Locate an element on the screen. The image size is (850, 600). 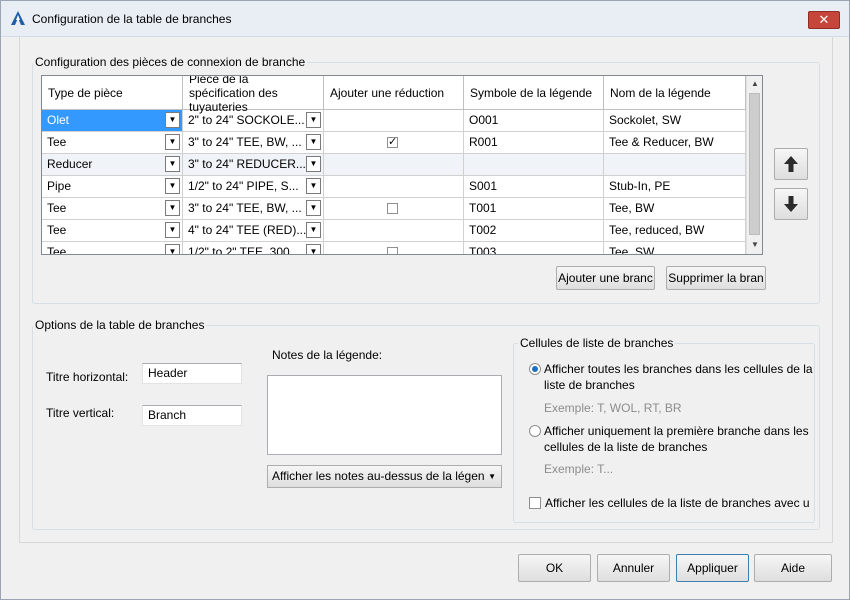
delete-branch-button: Supprimer la bran is located at coordinates (716, 278).